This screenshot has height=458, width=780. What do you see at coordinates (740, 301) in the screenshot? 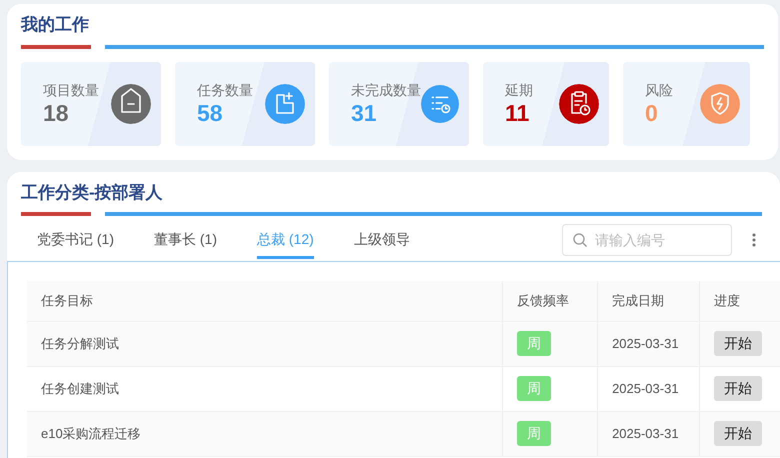
I see `column-header: 进度` at bounding box center [740, 301].